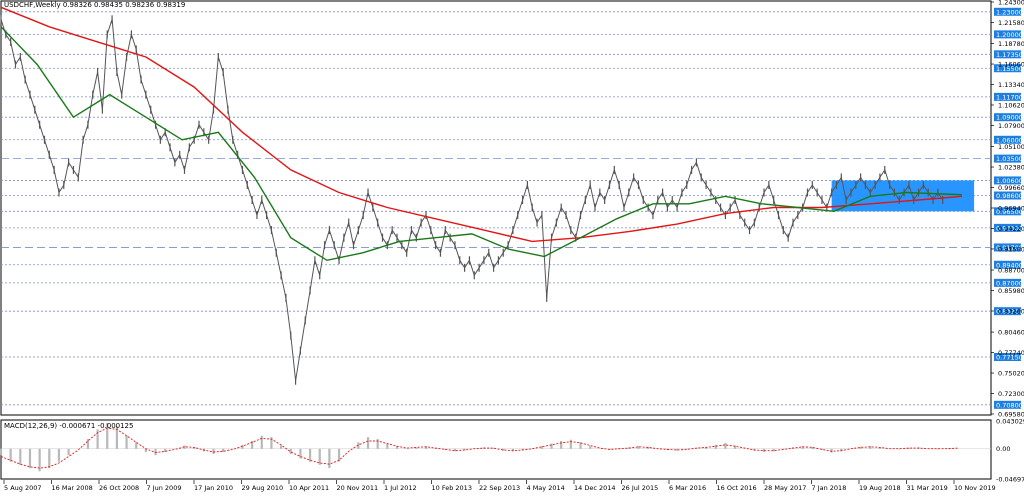 The height and width of the screenshot is (497, 1024). I want to click on macd-label: MACD(12,26,9) -0.000671 -0.000125, so click(69, 426).